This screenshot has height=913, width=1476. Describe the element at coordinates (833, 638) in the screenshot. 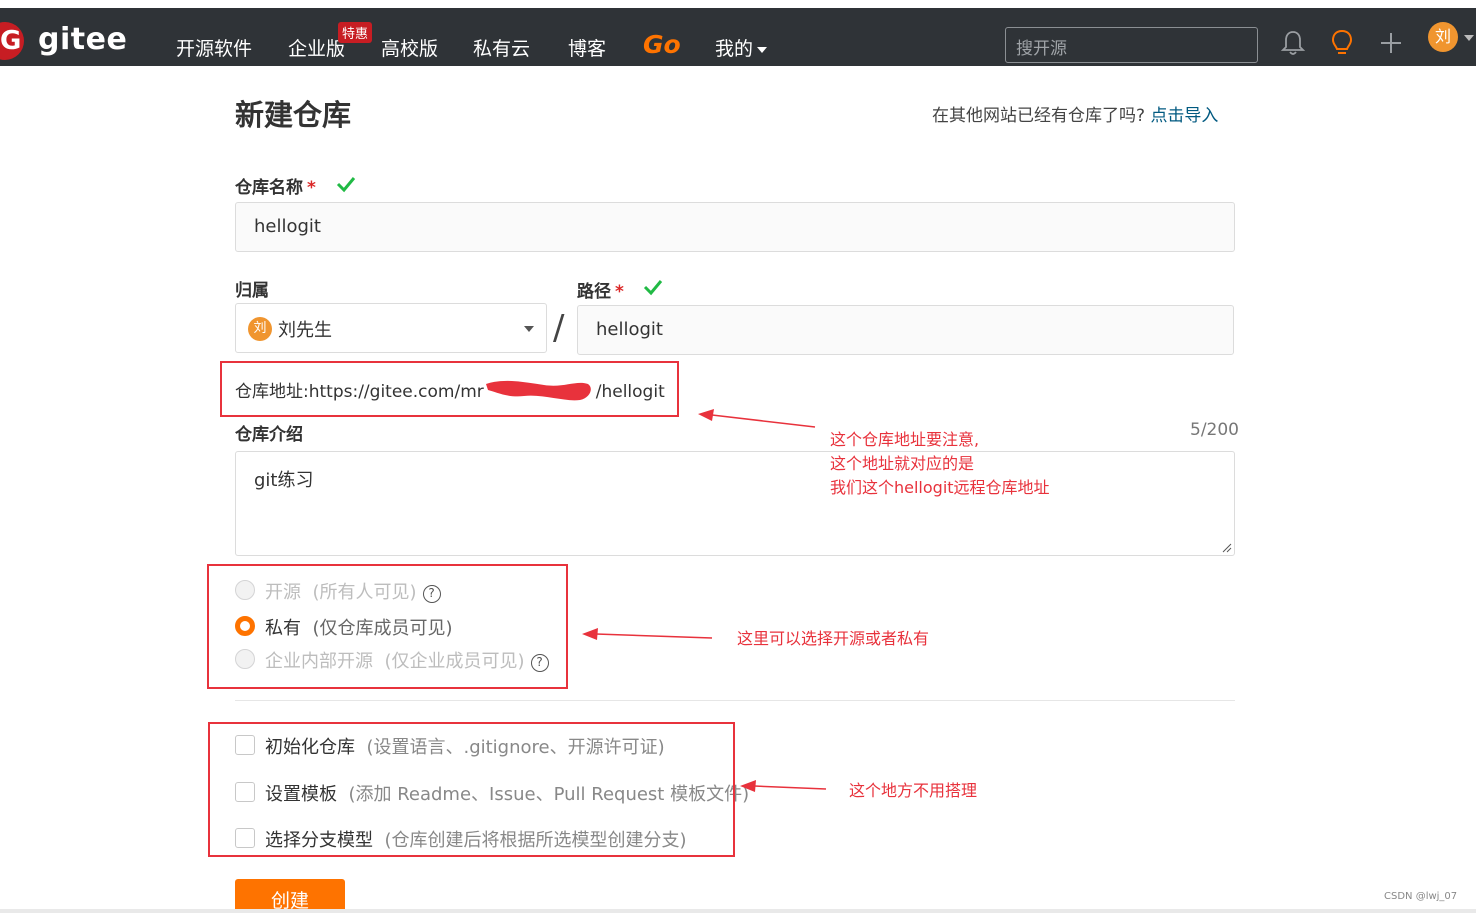

I see `annotation-visibility-note: 这里可以选择开源或者私有` at that location.